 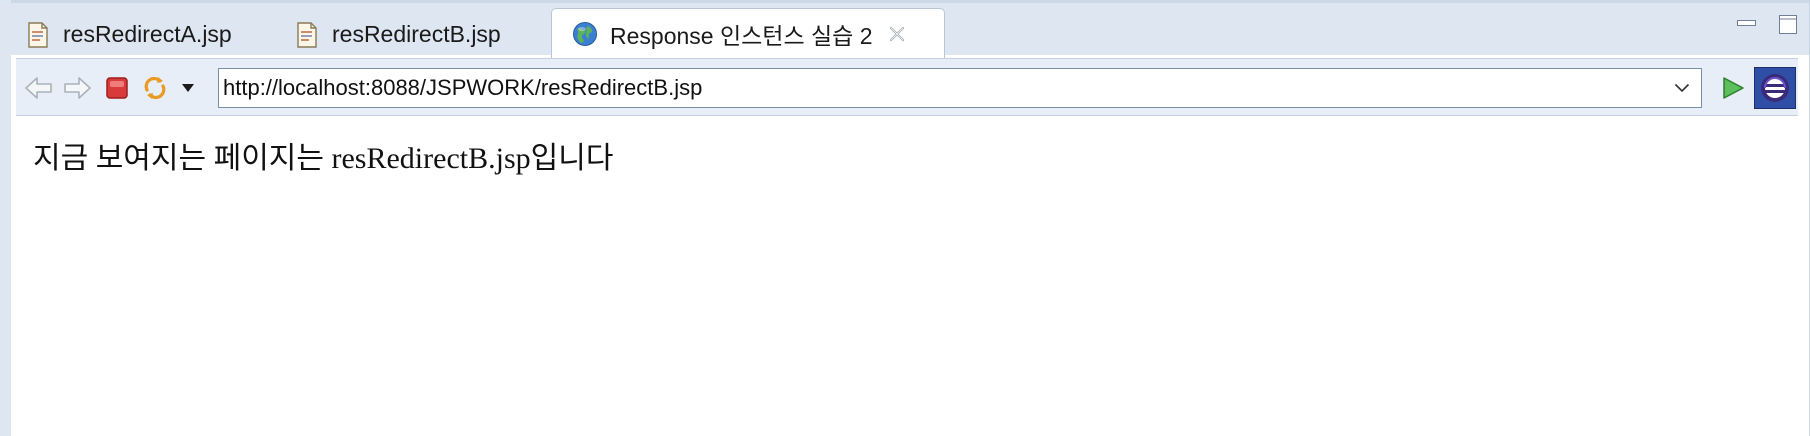 I want to click on close-icon, so click(x=897, y=34).